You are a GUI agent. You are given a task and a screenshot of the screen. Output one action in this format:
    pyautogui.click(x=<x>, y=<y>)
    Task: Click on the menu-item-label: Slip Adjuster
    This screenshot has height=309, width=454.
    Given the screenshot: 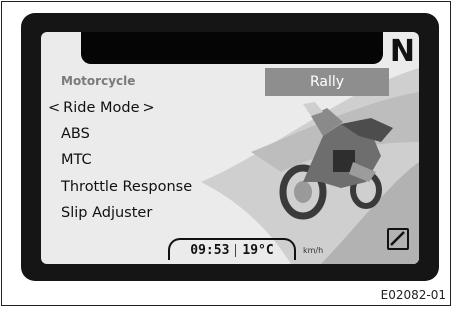 What is the action you would take?
    pyautogui.click(x=107, y=213)
    